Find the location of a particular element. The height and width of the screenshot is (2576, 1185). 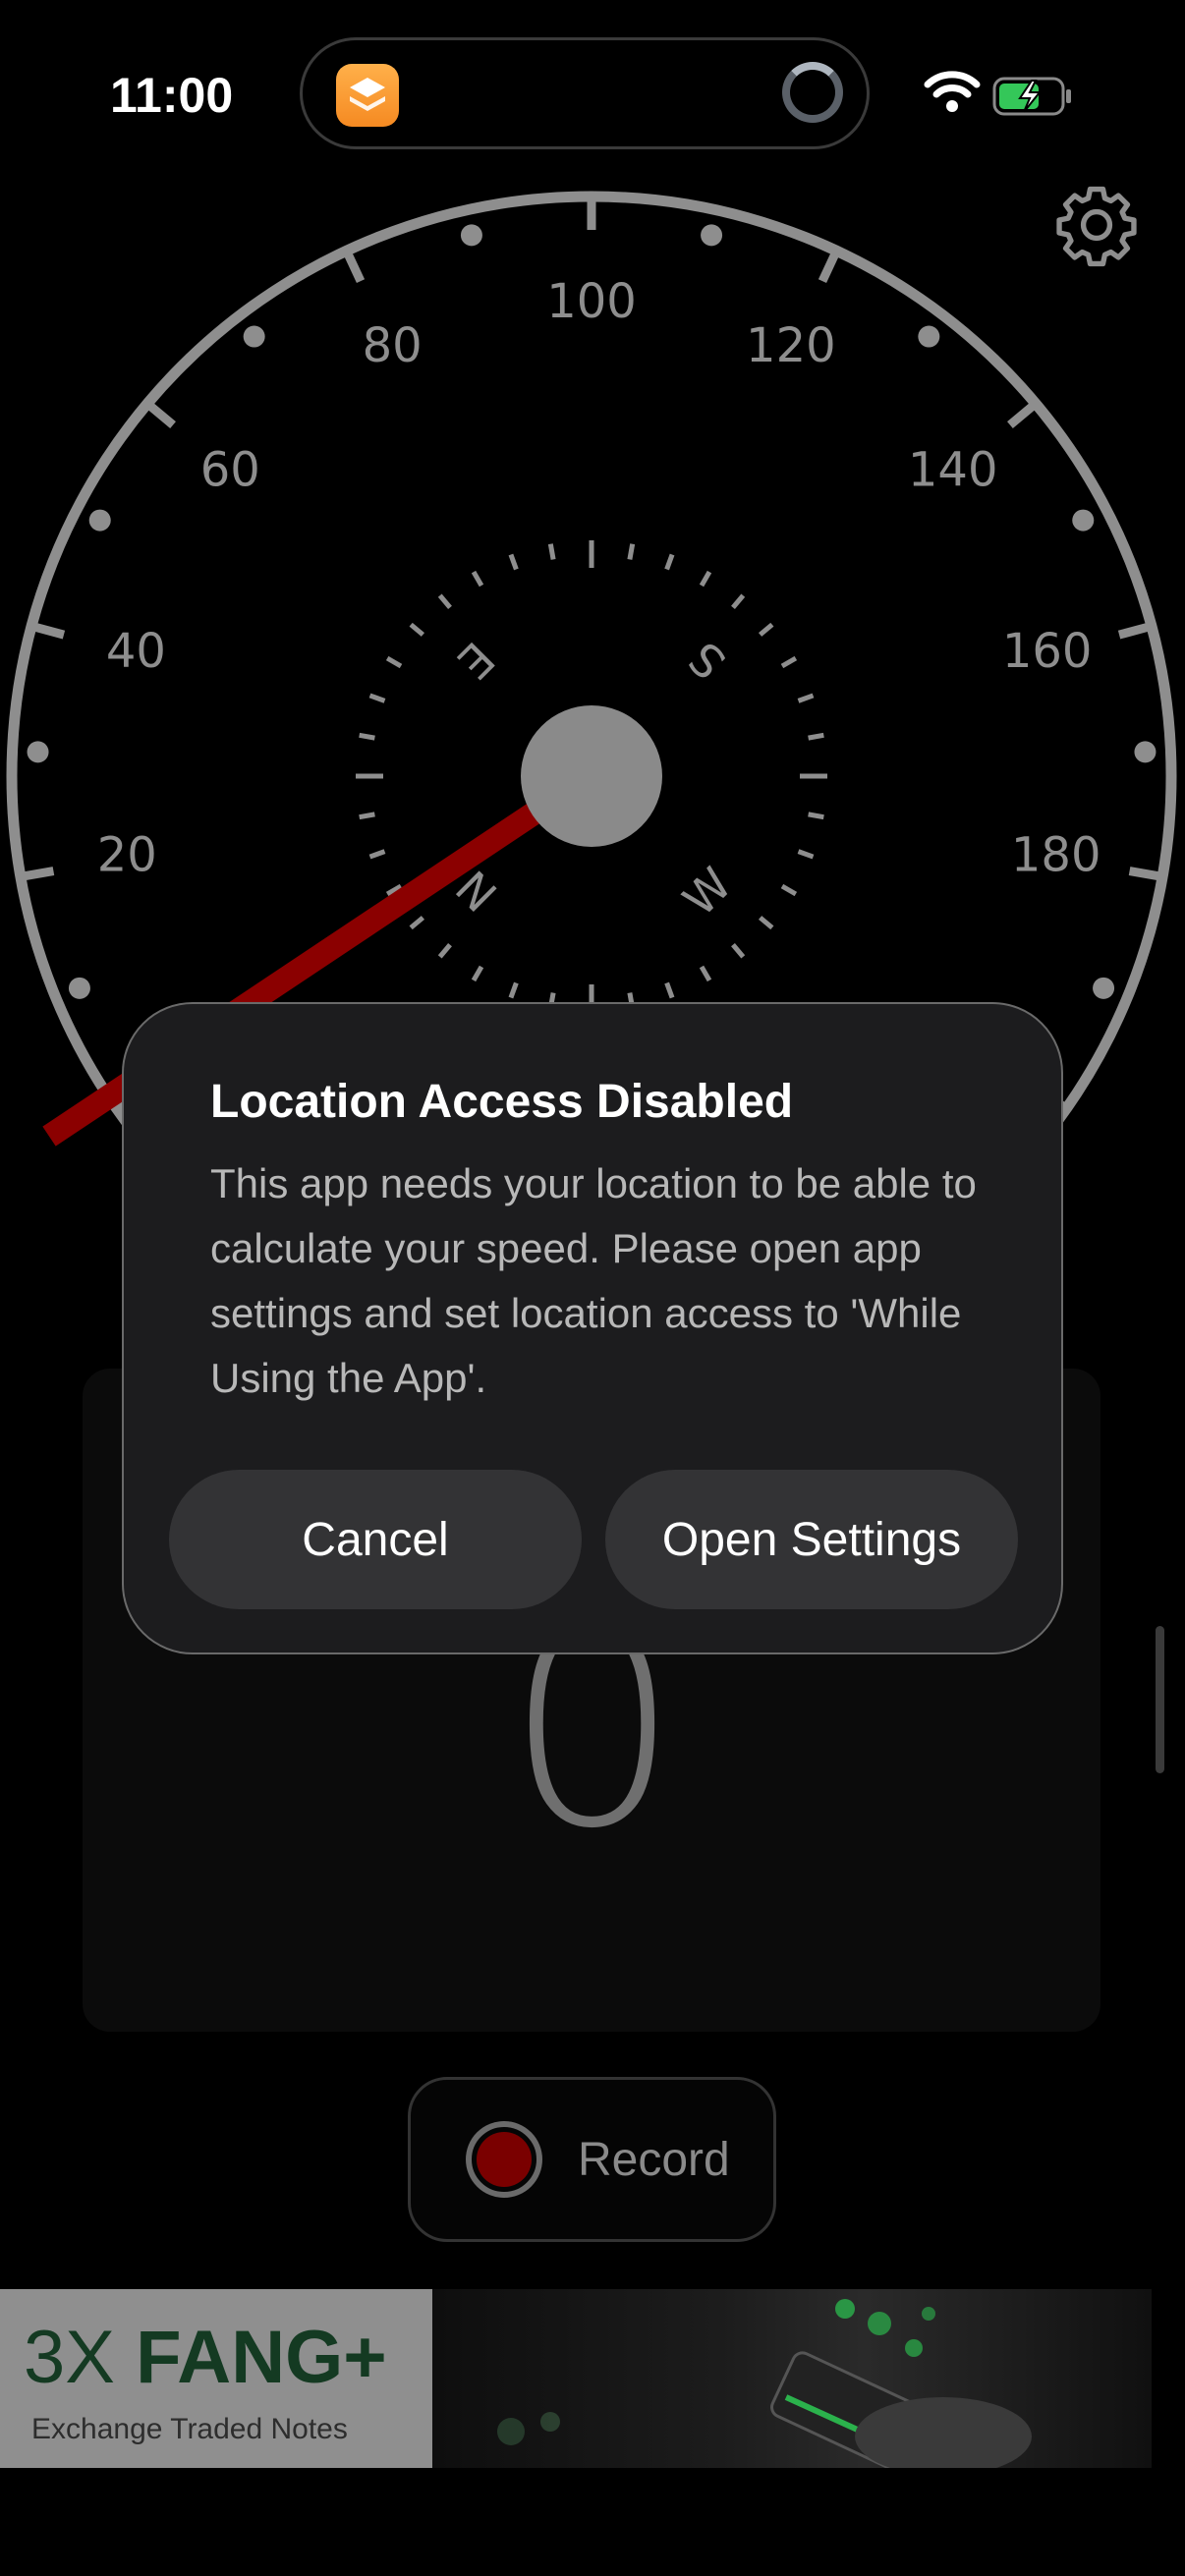

ad-text-area: 3X FANG+ Exchange Traded Notes is located at coordinates (216, 2378).